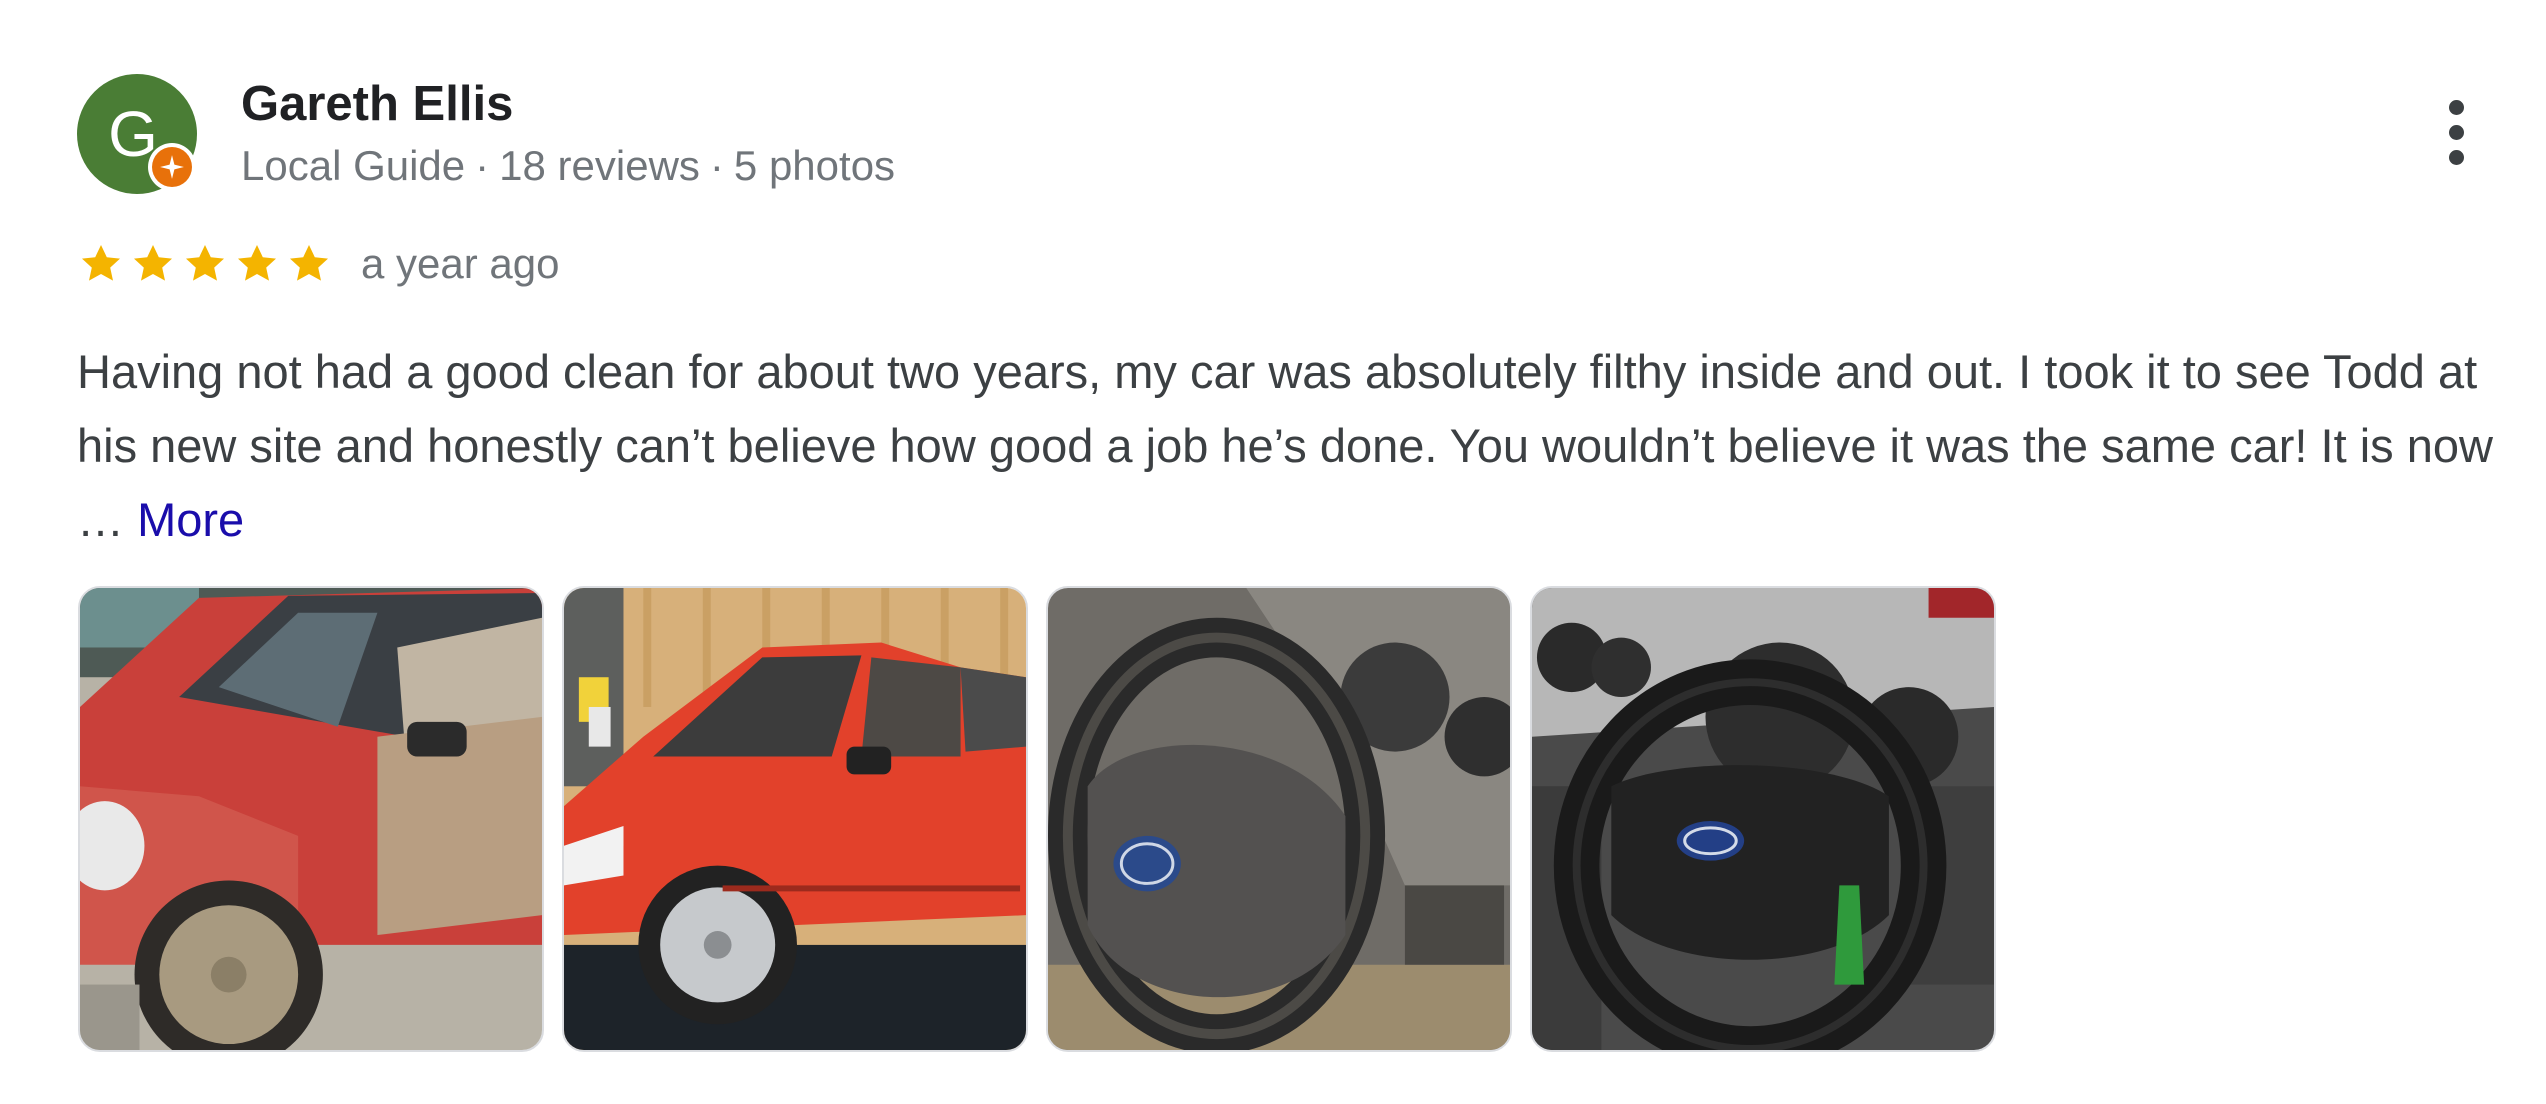  I want to click on more-vertical-icon, so click(2456, 107).